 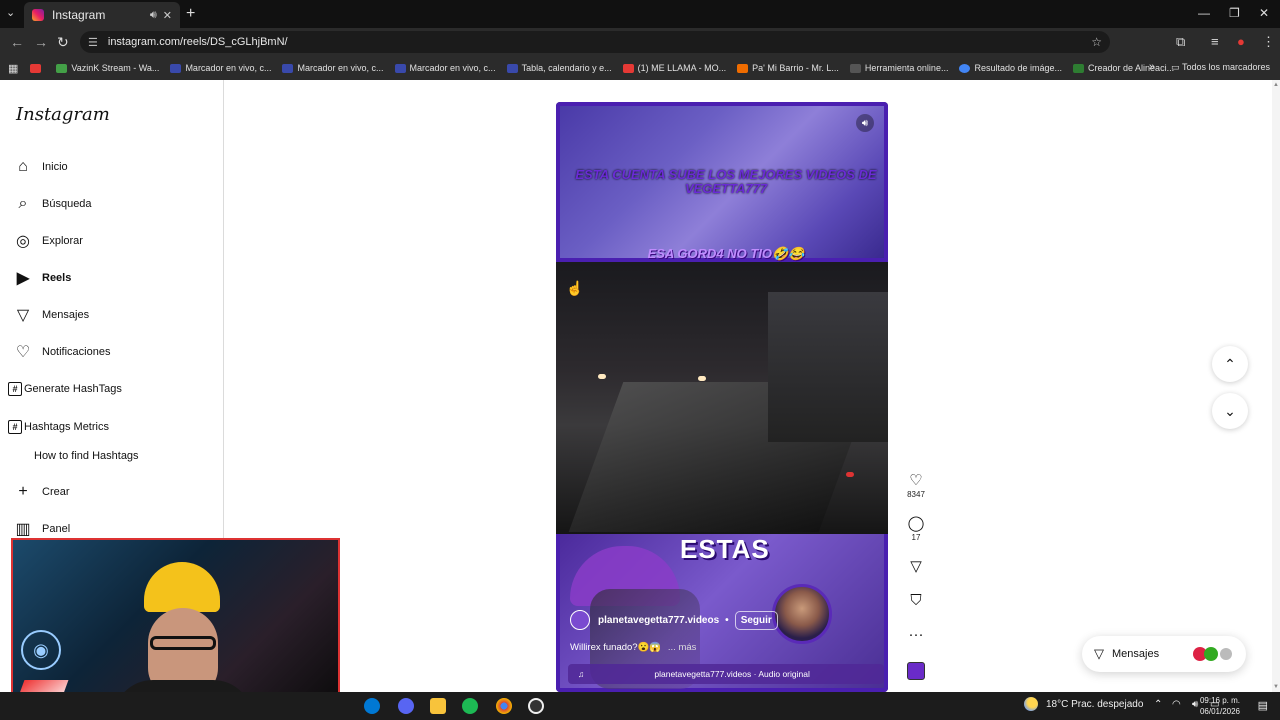 I want to click on car-light, so click(x=850, y=474).